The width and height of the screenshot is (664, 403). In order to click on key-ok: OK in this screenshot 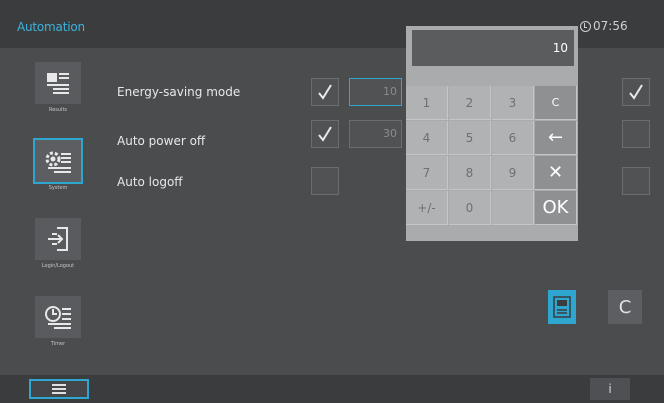, I will do `click(556, 208)`.